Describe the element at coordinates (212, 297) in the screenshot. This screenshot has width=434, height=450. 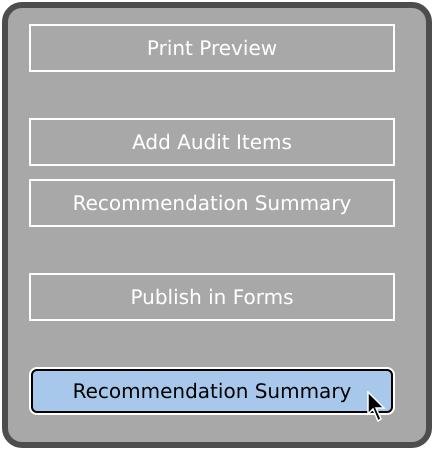
I see `menu-button: Publish in Forms` at that location.